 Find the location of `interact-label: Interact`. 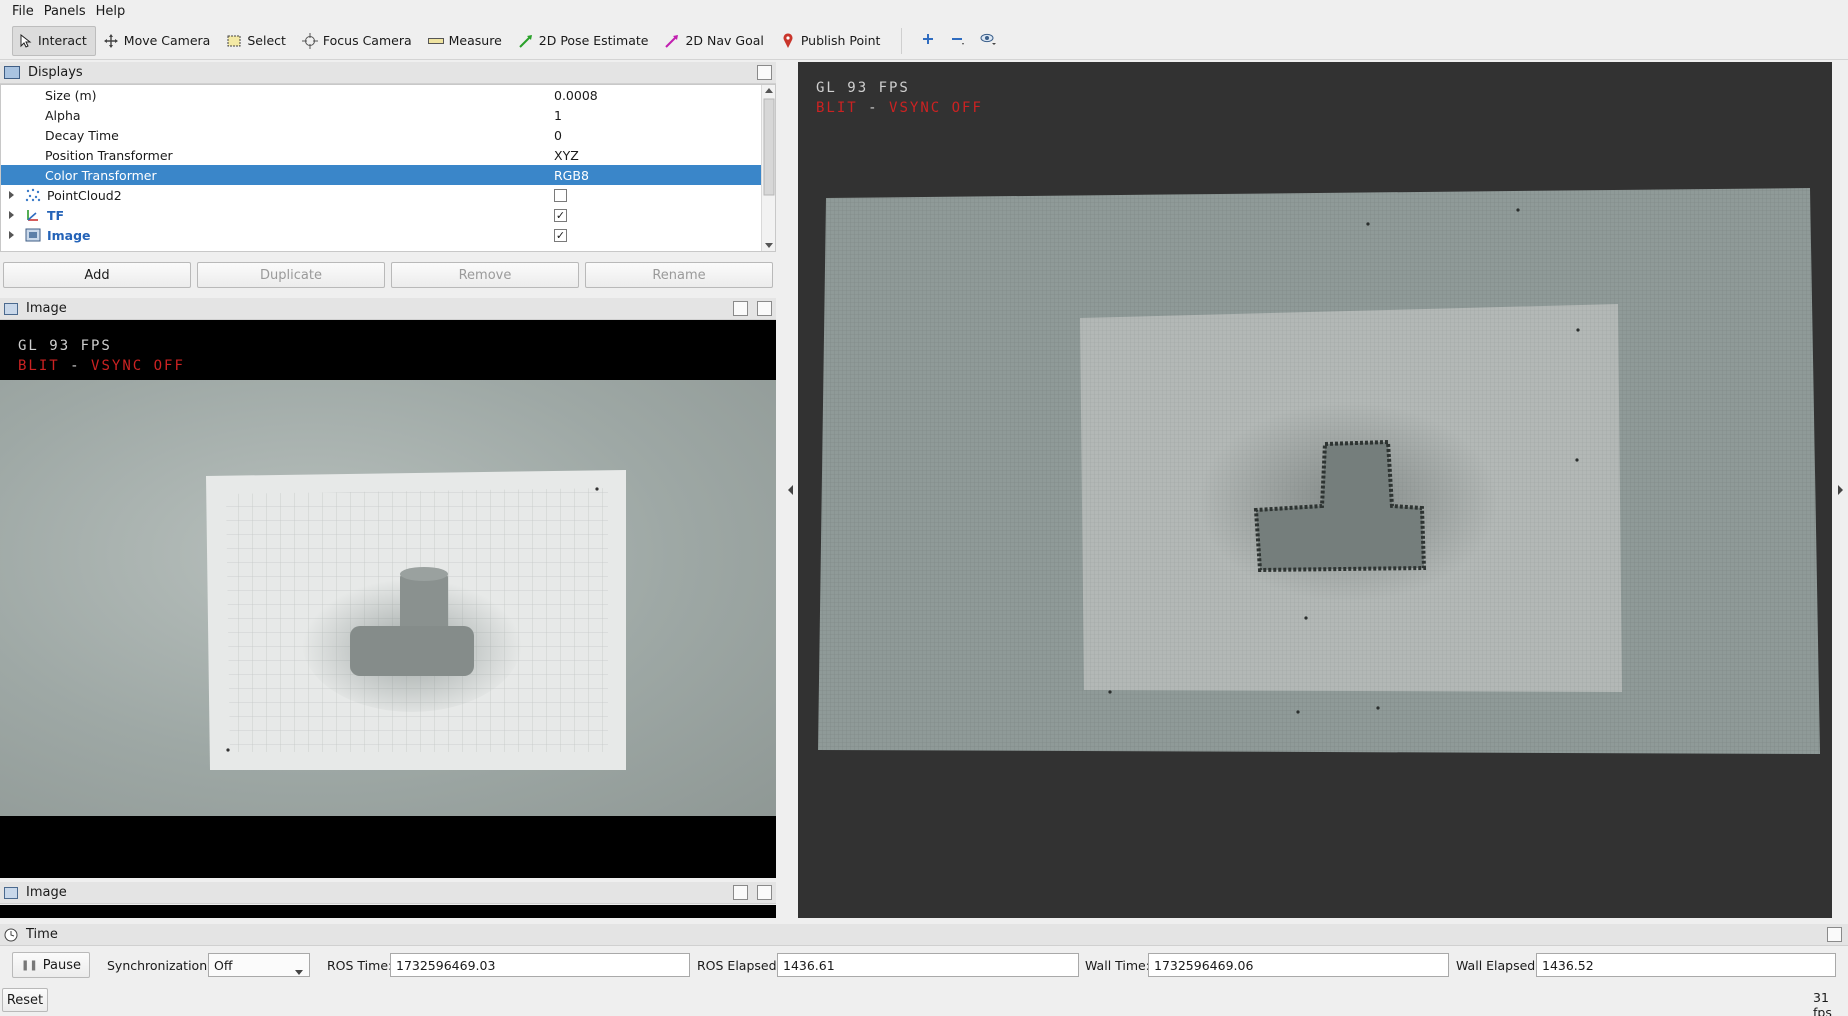

interact-label: Interact is located at coordinates (62, 40).